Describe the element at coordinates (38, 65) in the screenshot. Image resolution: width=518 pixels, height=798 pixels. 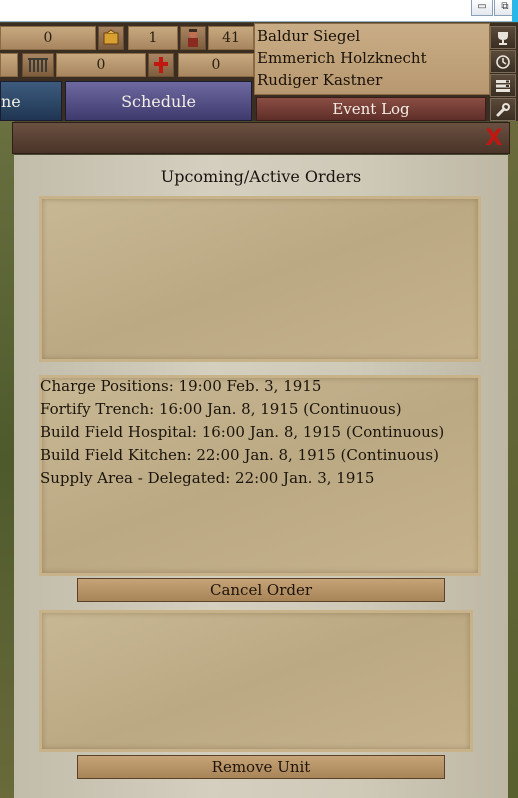
I see `fence-icon` at that location.